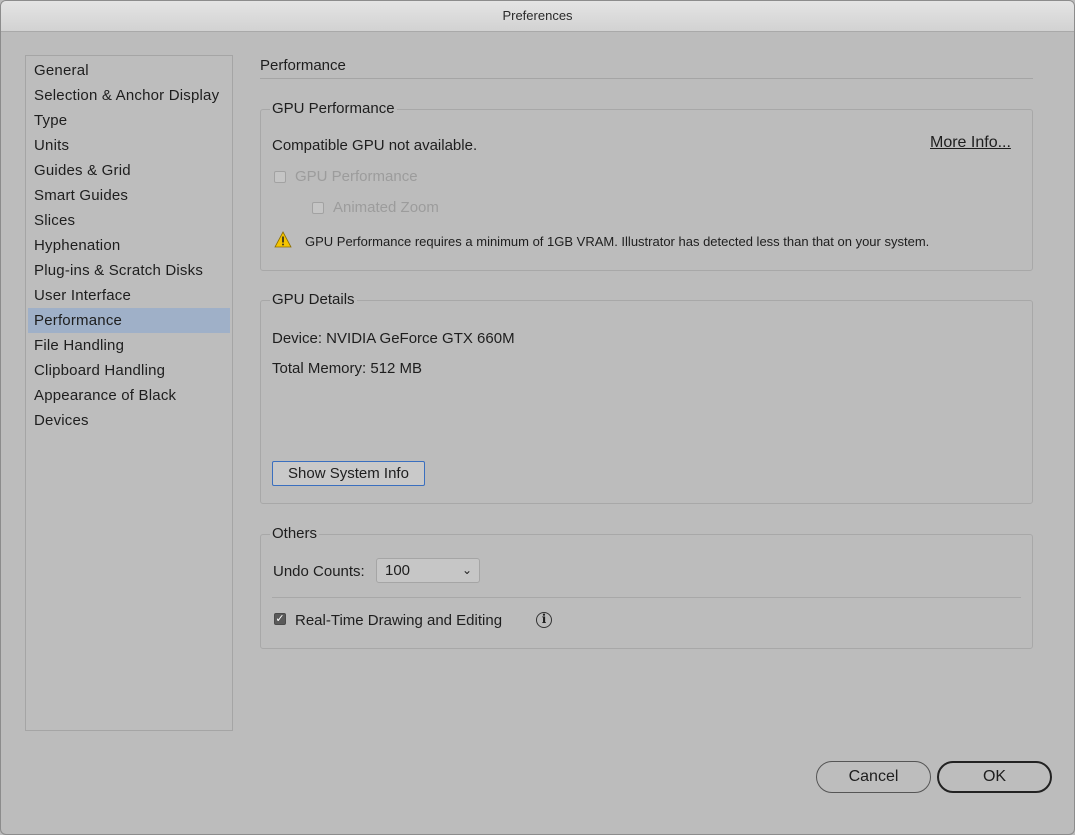 This screenshot has width=1075, height=835. Describe the element at coordinates (399, 620) in the screenshot. I see `realtime-drawing-label: Real-Time Drawing and Editing` at that location.